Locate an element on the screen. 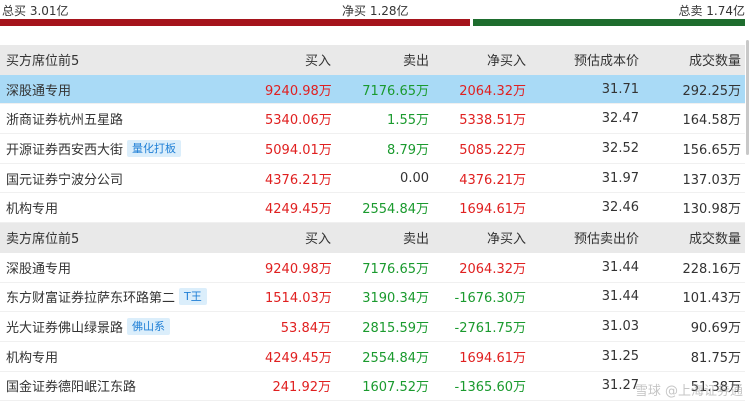  seat-name-cell: 光大证券佛山绿景路 佛山系 is located at coordinates (132, 326).